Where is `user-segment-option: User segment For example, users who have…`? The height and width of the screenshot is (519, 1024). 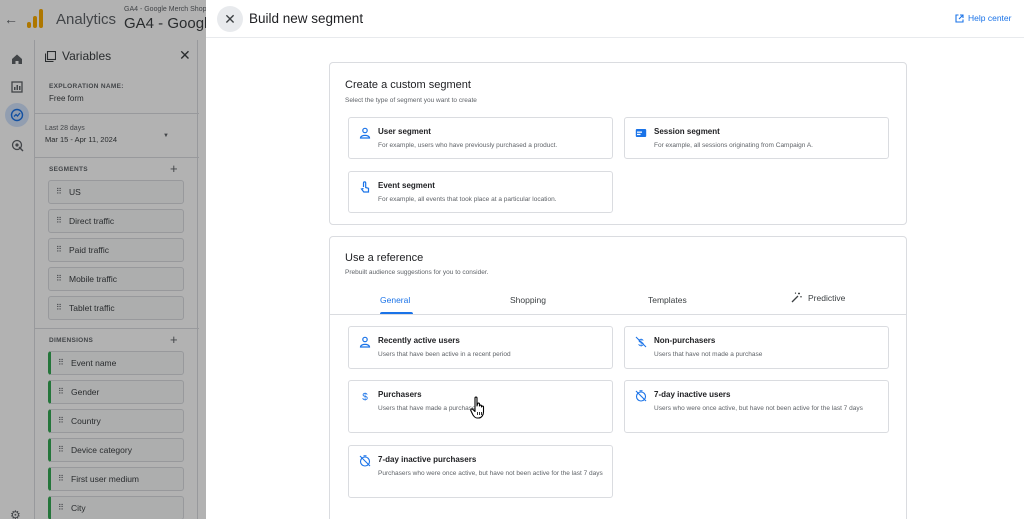
user-segment-option: User segment For example, users who have… is located at coordinates (480, 138).